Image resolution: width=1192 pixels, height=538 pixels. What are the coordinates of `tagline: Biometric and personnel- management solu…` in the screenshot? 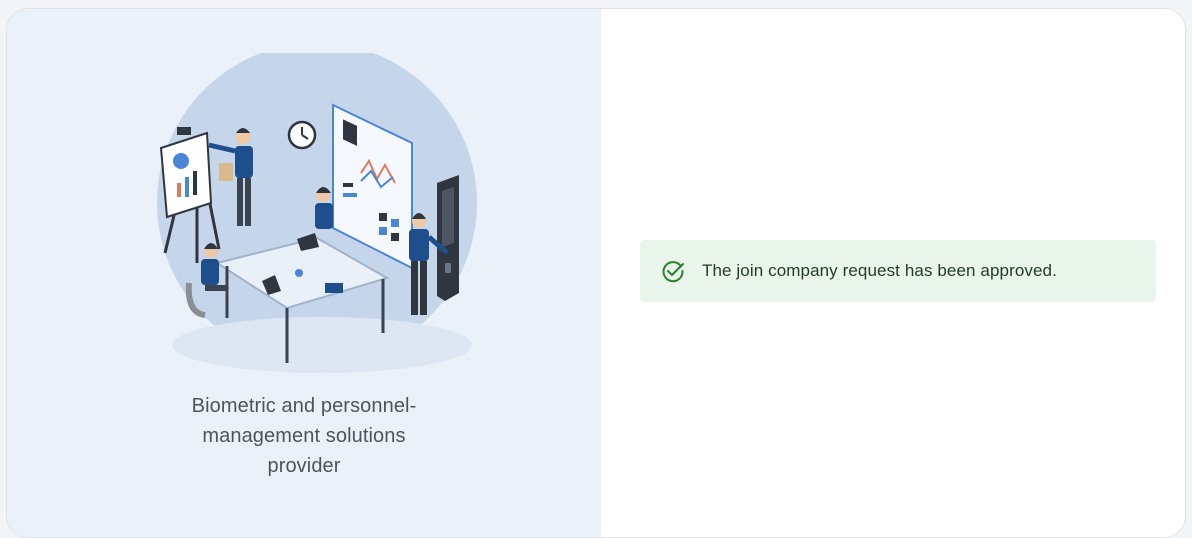 It's located at (304, 436).